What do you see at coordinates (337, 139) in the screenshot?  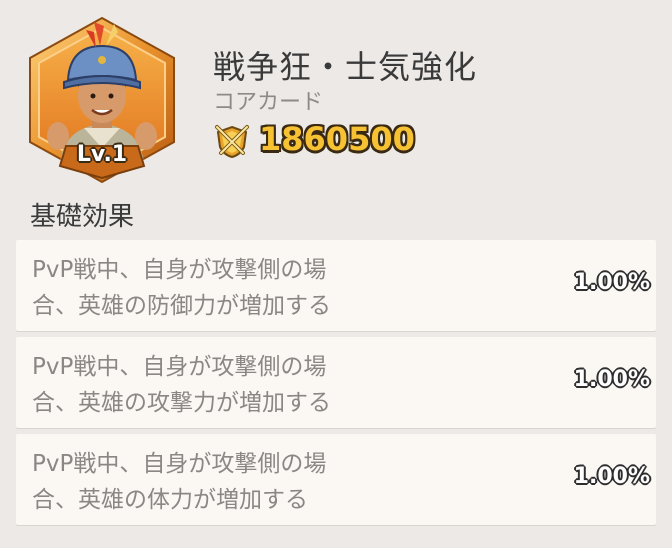 I see `power-value: 1860500` at bounding box center [337, 139].